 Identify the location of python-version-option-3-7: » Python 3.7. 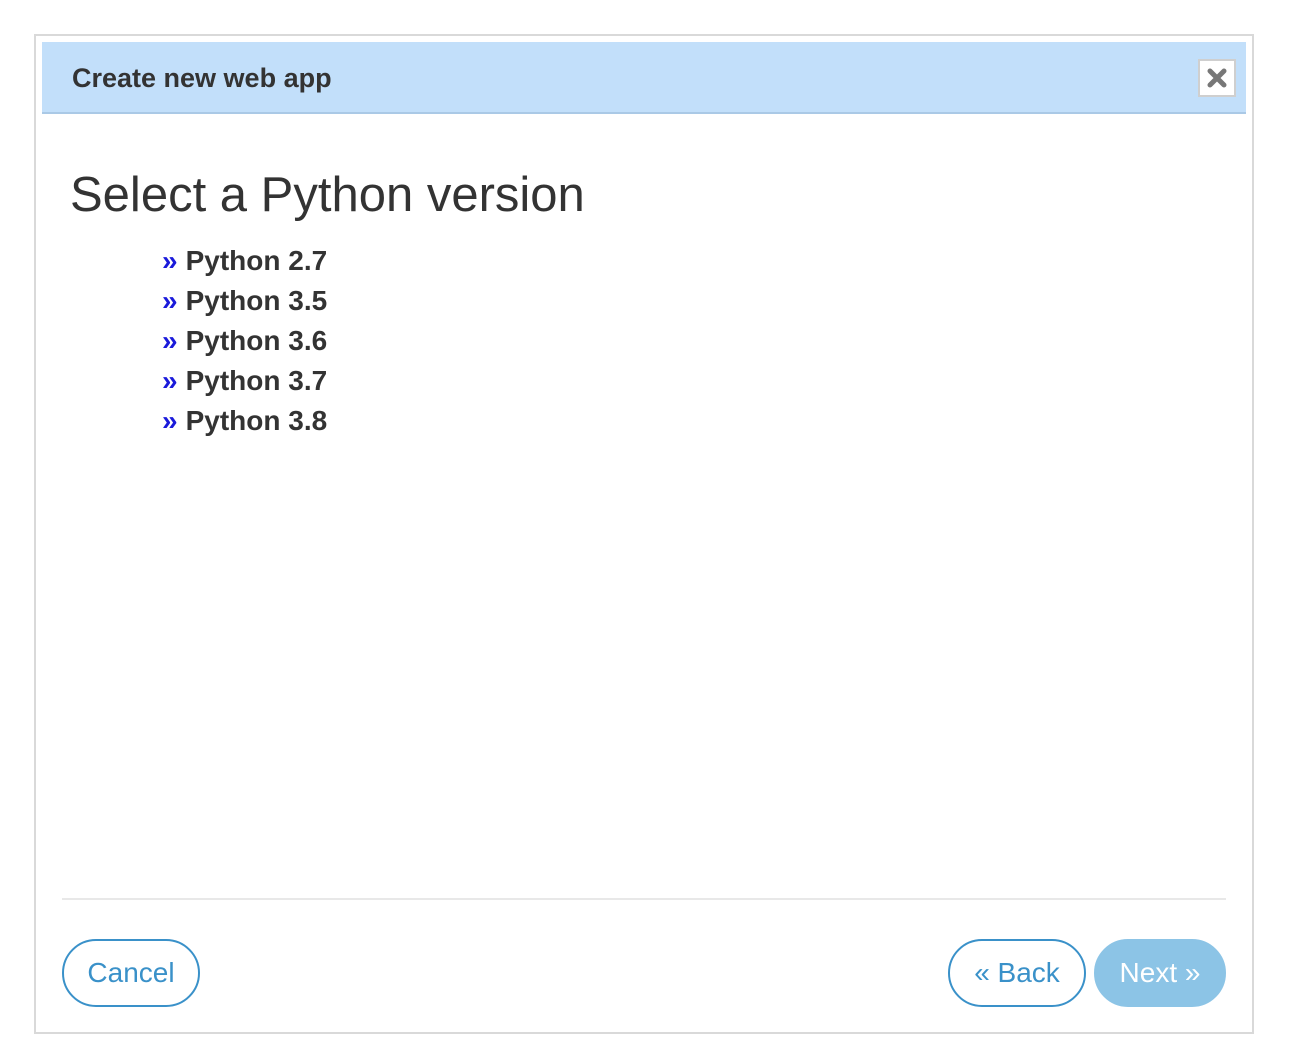
(244, 381).